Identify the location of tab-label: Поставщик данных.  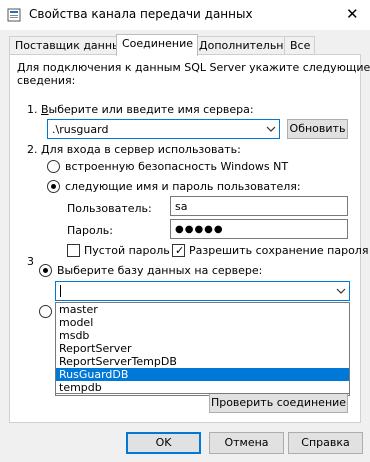
(71, 45).